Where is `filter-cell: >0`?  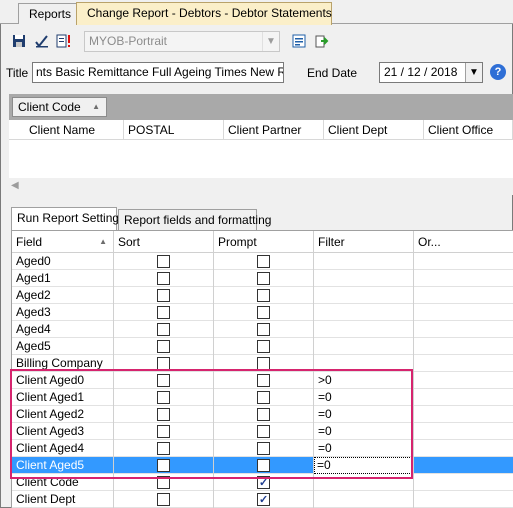
filter-cell: >0 is located at coordinates (364, 380).